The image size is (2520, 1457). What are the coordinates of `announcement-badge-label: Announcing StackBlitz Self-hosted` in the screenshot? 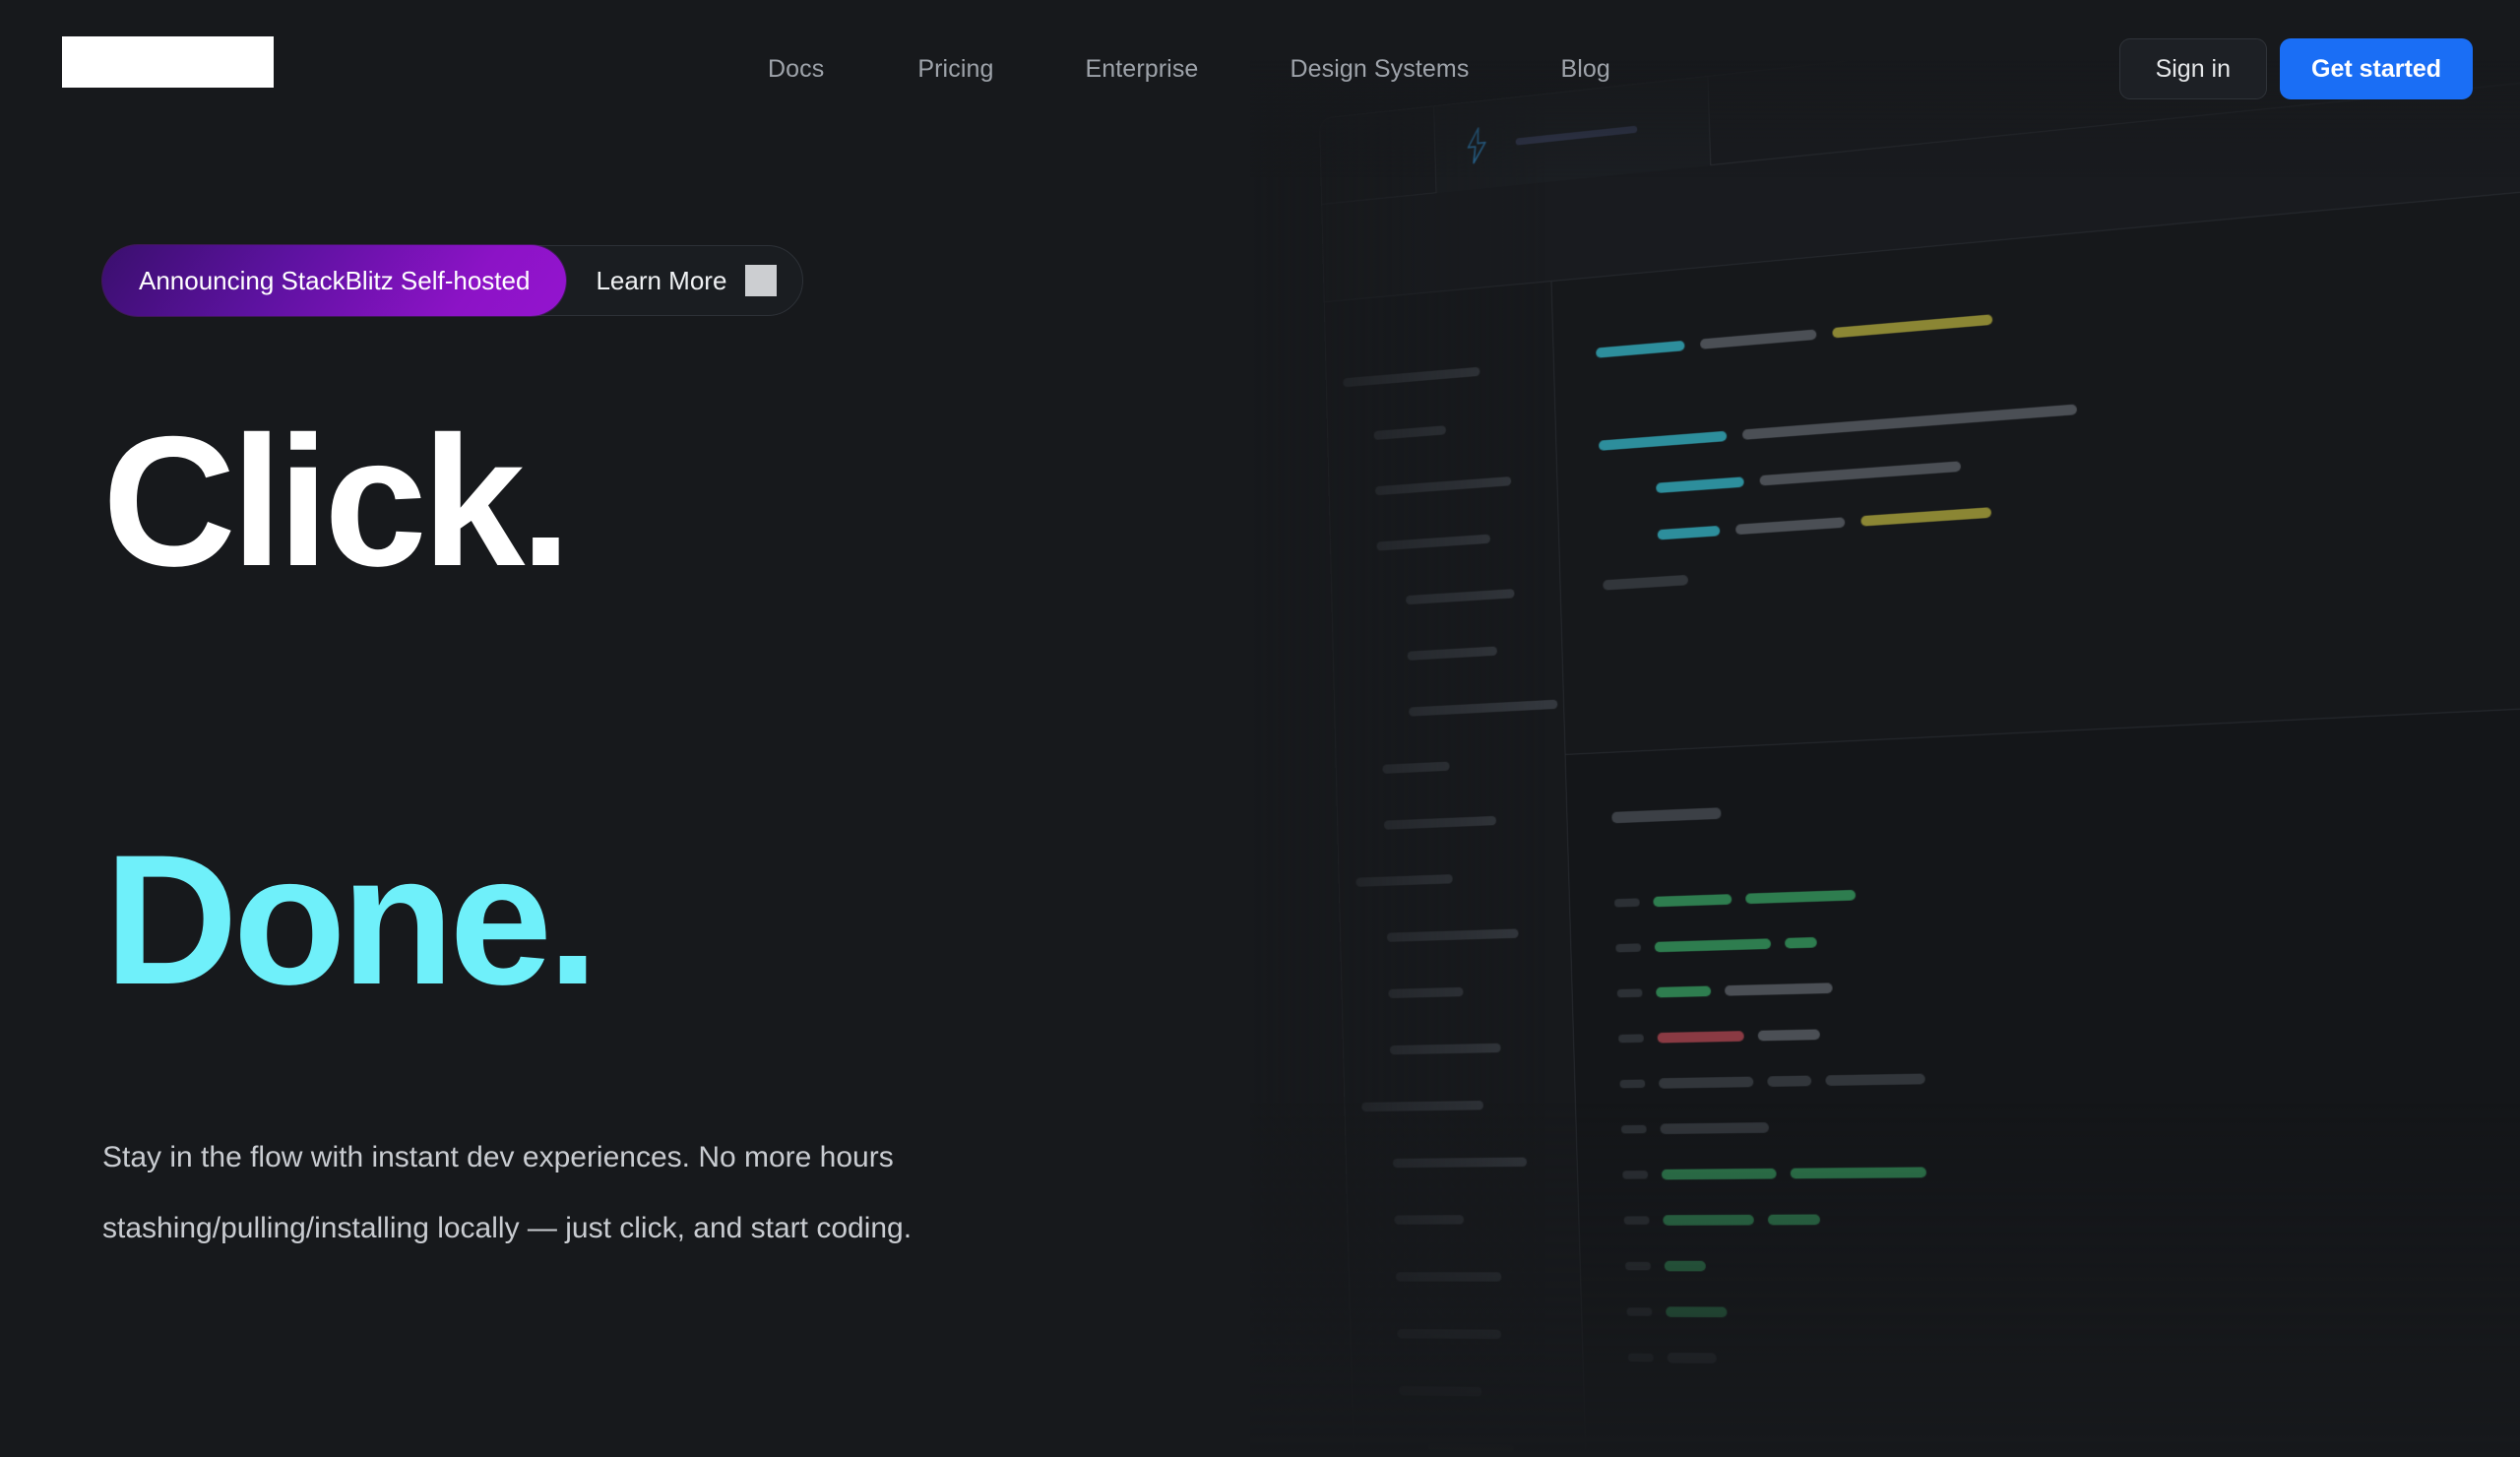 It's located at (335, 280).